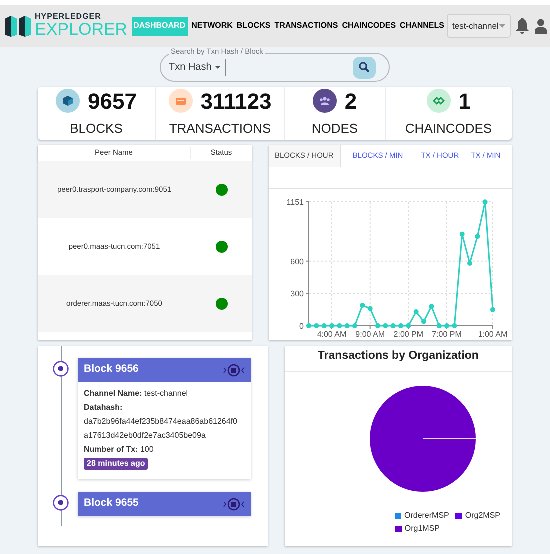 The height and width of the screenshot is (554, 550). Describe the element at coordinates (253, 26) in the screenshot. I see `nav-tab: BLOCKS` at that location.